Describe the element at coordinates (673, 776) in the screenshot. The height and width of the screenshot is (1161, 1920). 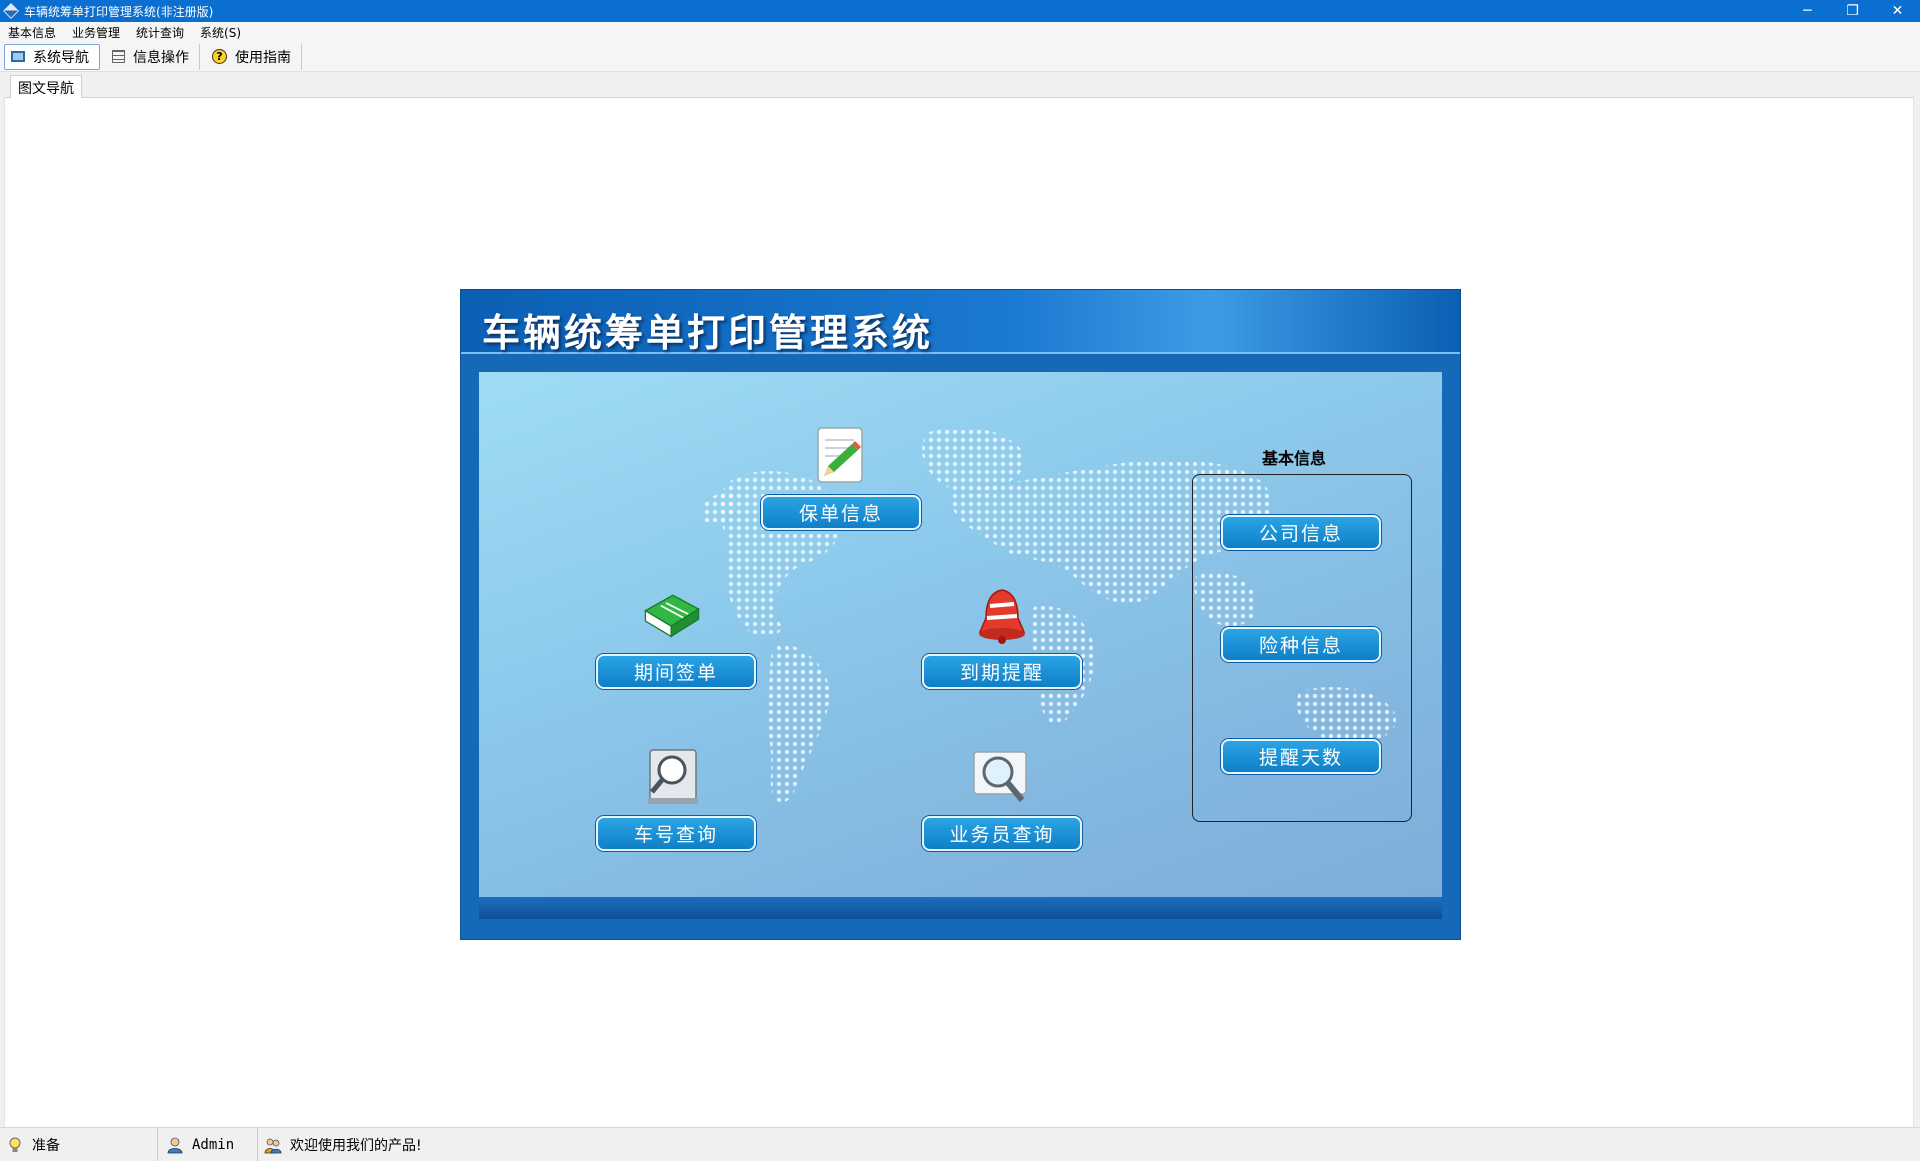
I see `magnifier-document-icon` at that location.